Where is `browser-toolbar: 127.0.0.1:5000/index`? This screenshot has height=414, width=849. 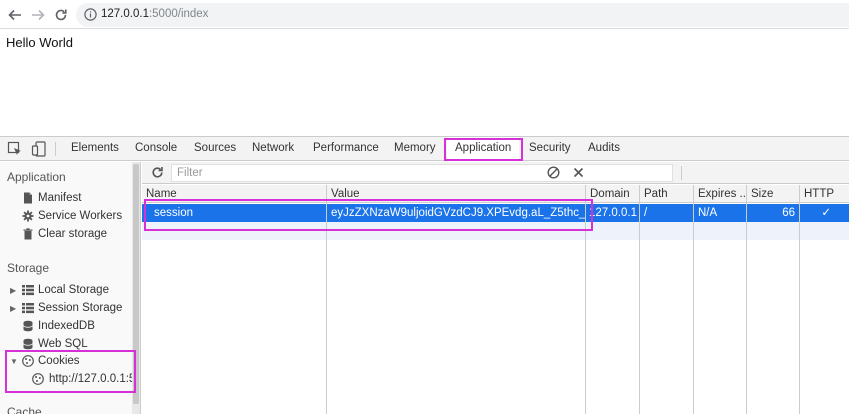
browser-toolbar: 127.0.0.1:5000/index is located at coordinates (424, 14).